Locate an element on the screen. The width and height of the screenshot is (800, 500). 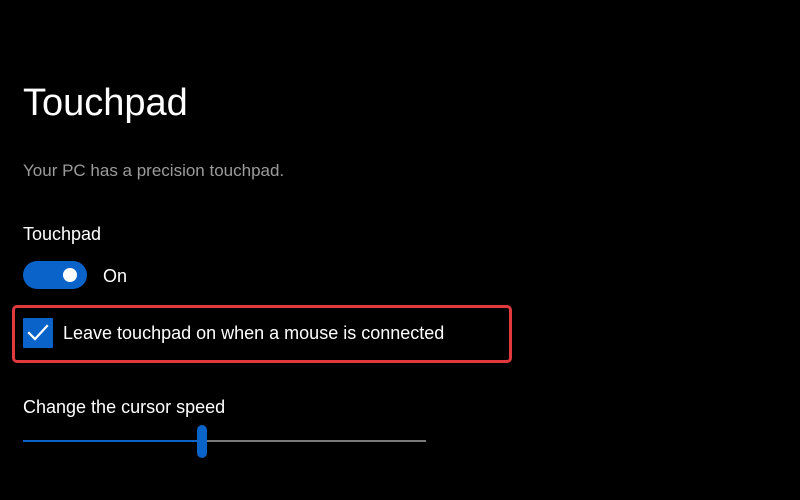
toggle-state-label: On is located at coordinates (115, 276).